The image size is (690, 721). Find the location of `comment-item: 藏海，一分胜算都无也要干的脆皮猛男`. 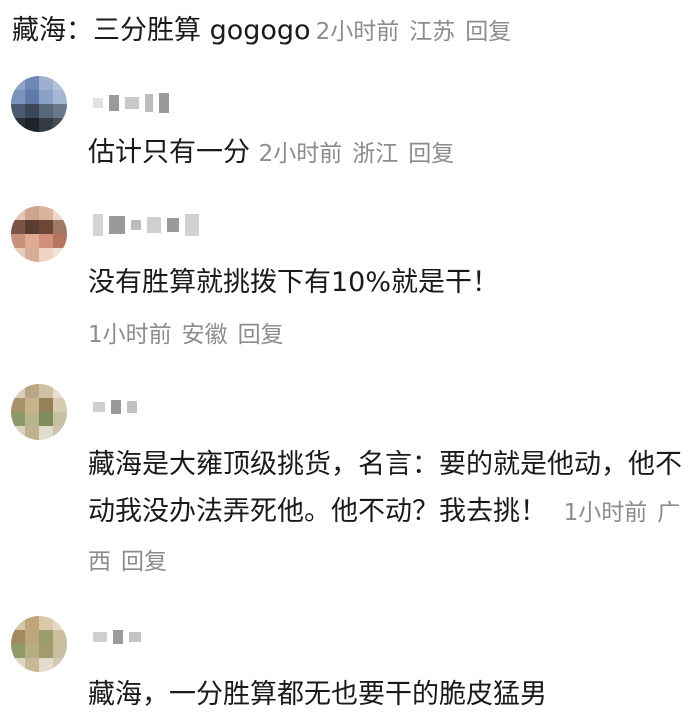

comment-item: 藏海，一分胜算都无也要干的脆皮猛男 is located at coordinates (385, 698).